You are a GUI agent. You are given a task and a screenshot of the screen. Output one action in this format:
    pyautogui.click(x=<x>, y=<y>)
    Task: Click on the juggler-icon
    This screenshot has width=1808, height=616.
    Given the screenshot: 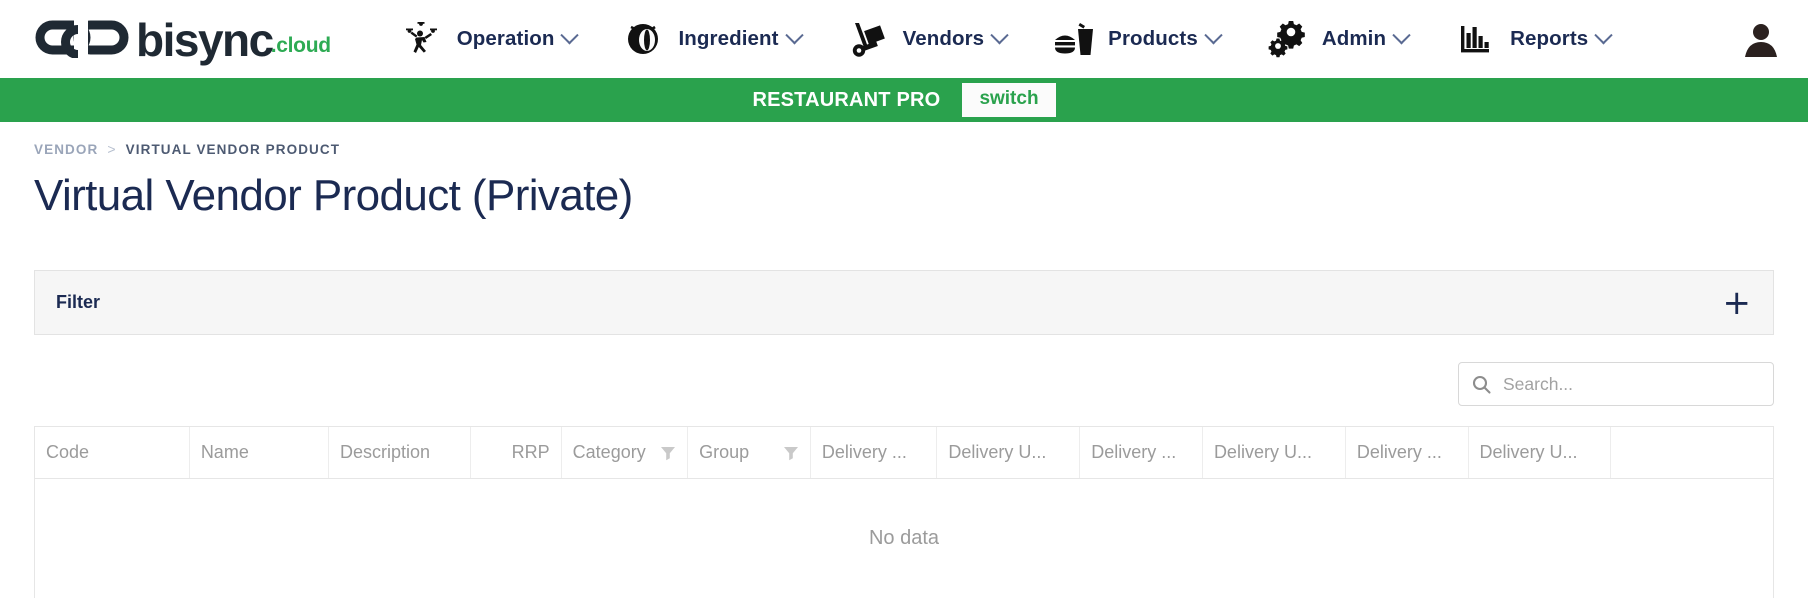 What is the action you would take?
    pyautogui.click(x=423, y=39)
    